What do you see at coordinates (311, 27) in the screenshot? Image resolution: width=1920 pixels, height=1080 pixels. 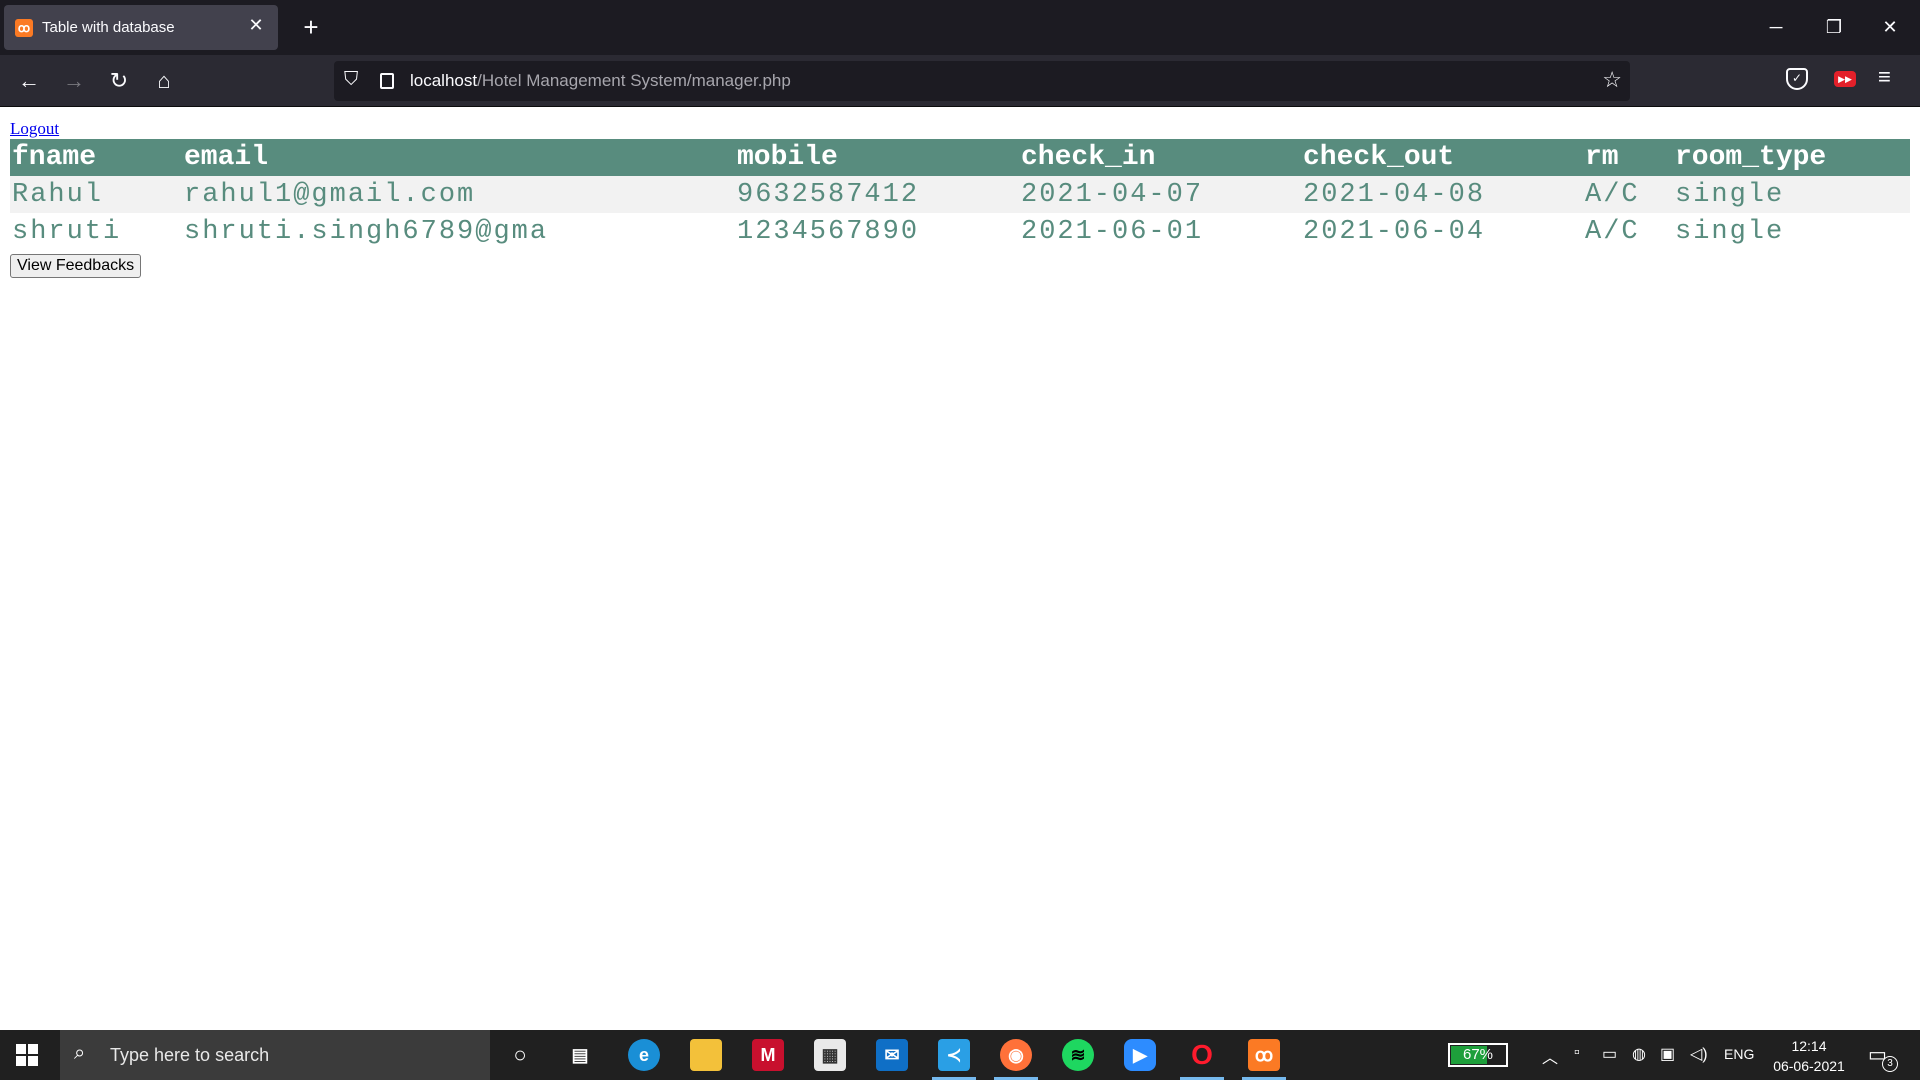 I see `new-tab-button: +` at bounding box center [311, 27].